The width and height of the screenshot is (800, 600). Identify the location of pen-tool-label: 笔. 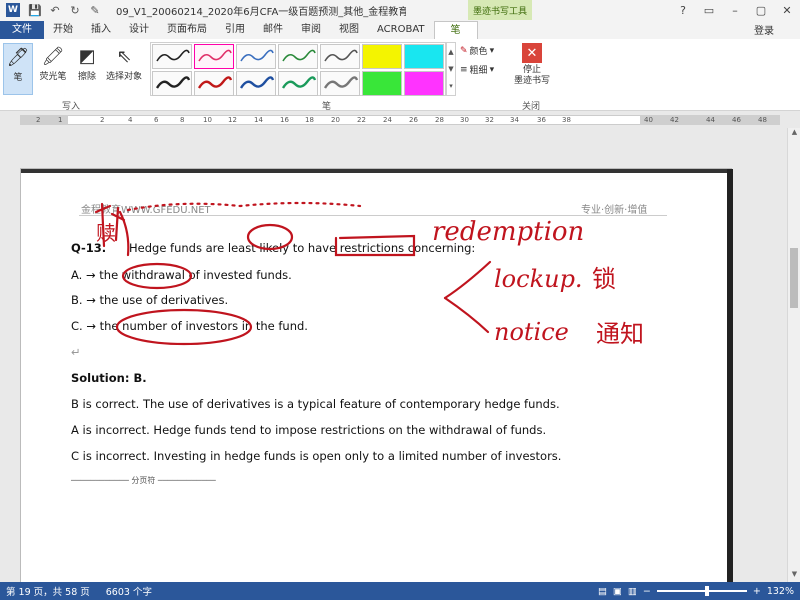
(18, 78).